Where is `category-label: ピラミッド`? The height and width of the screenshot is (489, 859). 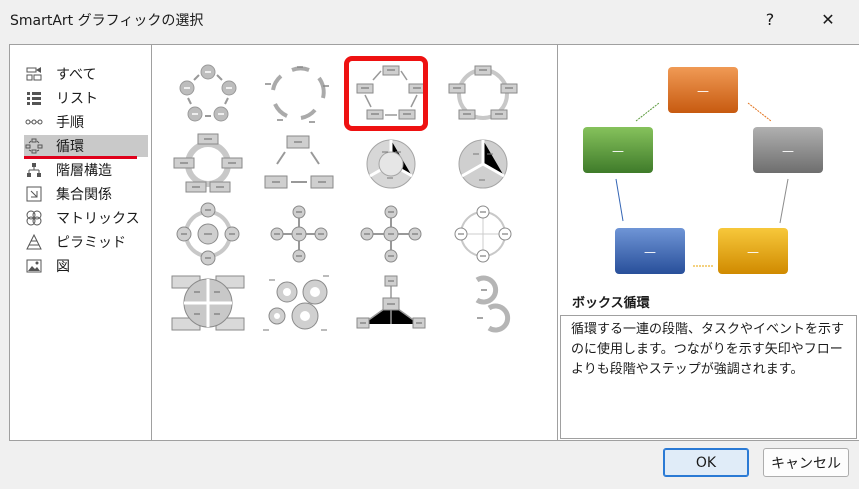 category-label: ピラミッド is located at coordinates (91, 243).